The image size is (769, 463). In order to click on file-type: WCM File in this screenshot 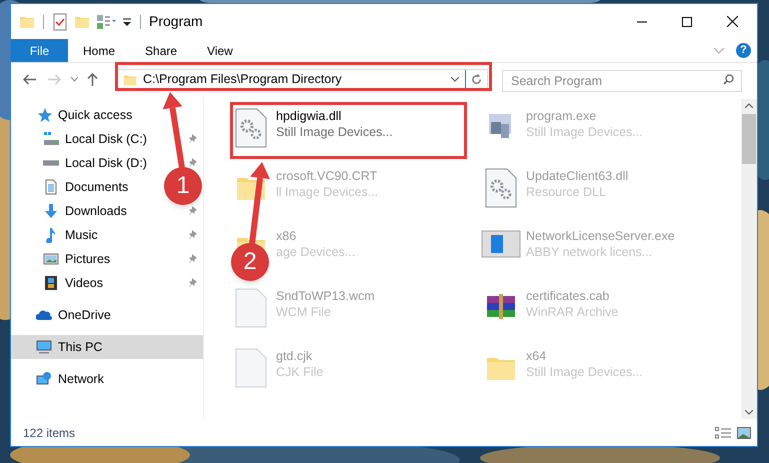, I will do `click(304, 312)`.